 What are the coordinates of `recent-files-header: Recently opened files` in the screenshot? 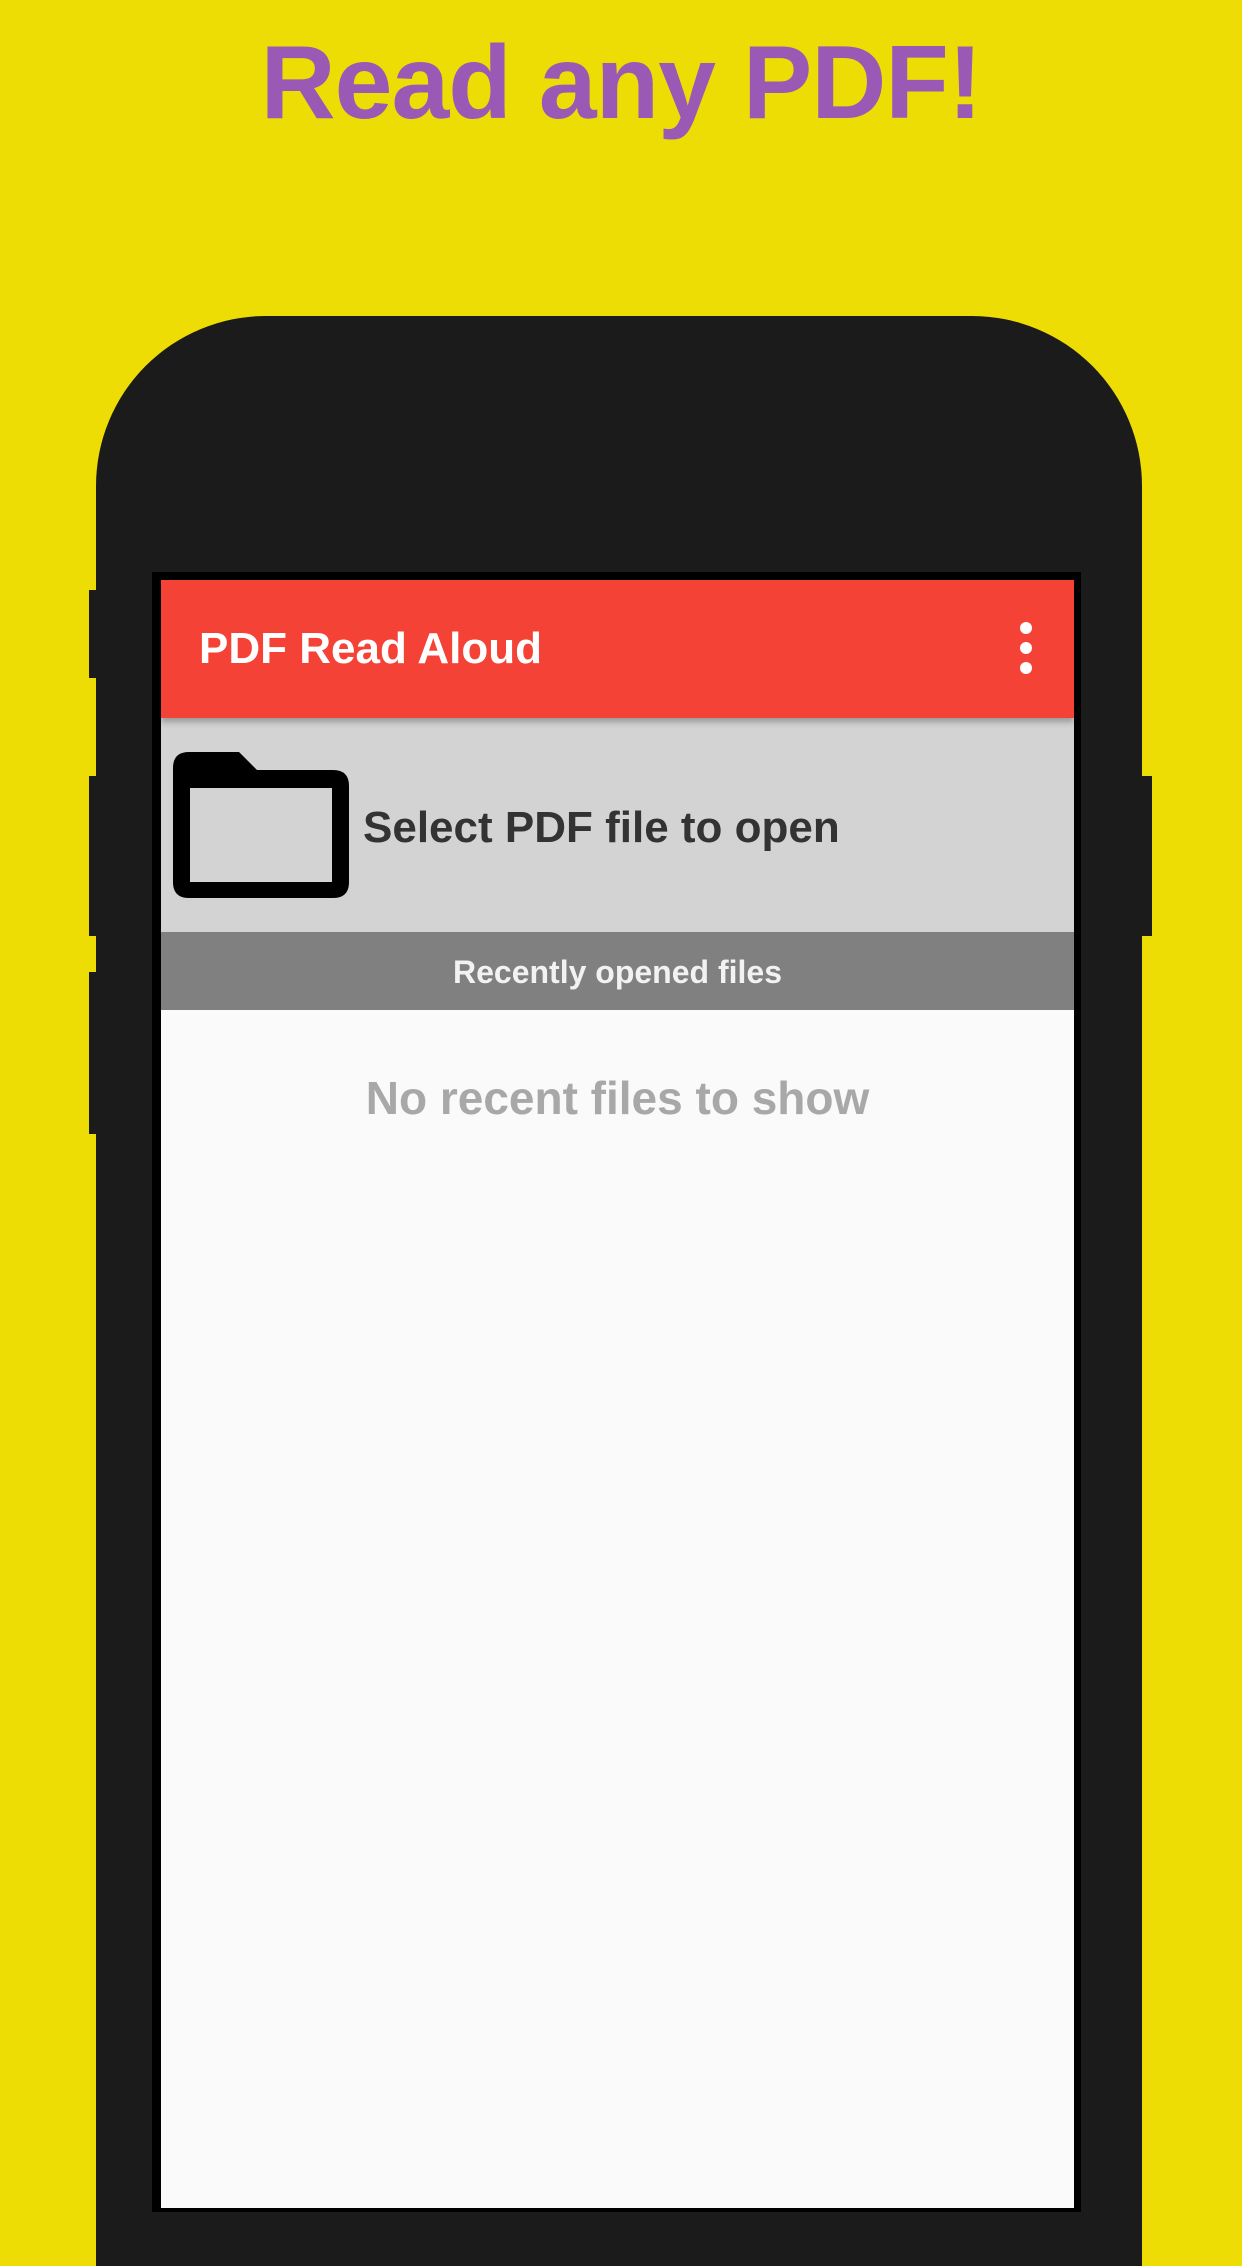 It's located at (617, 971).